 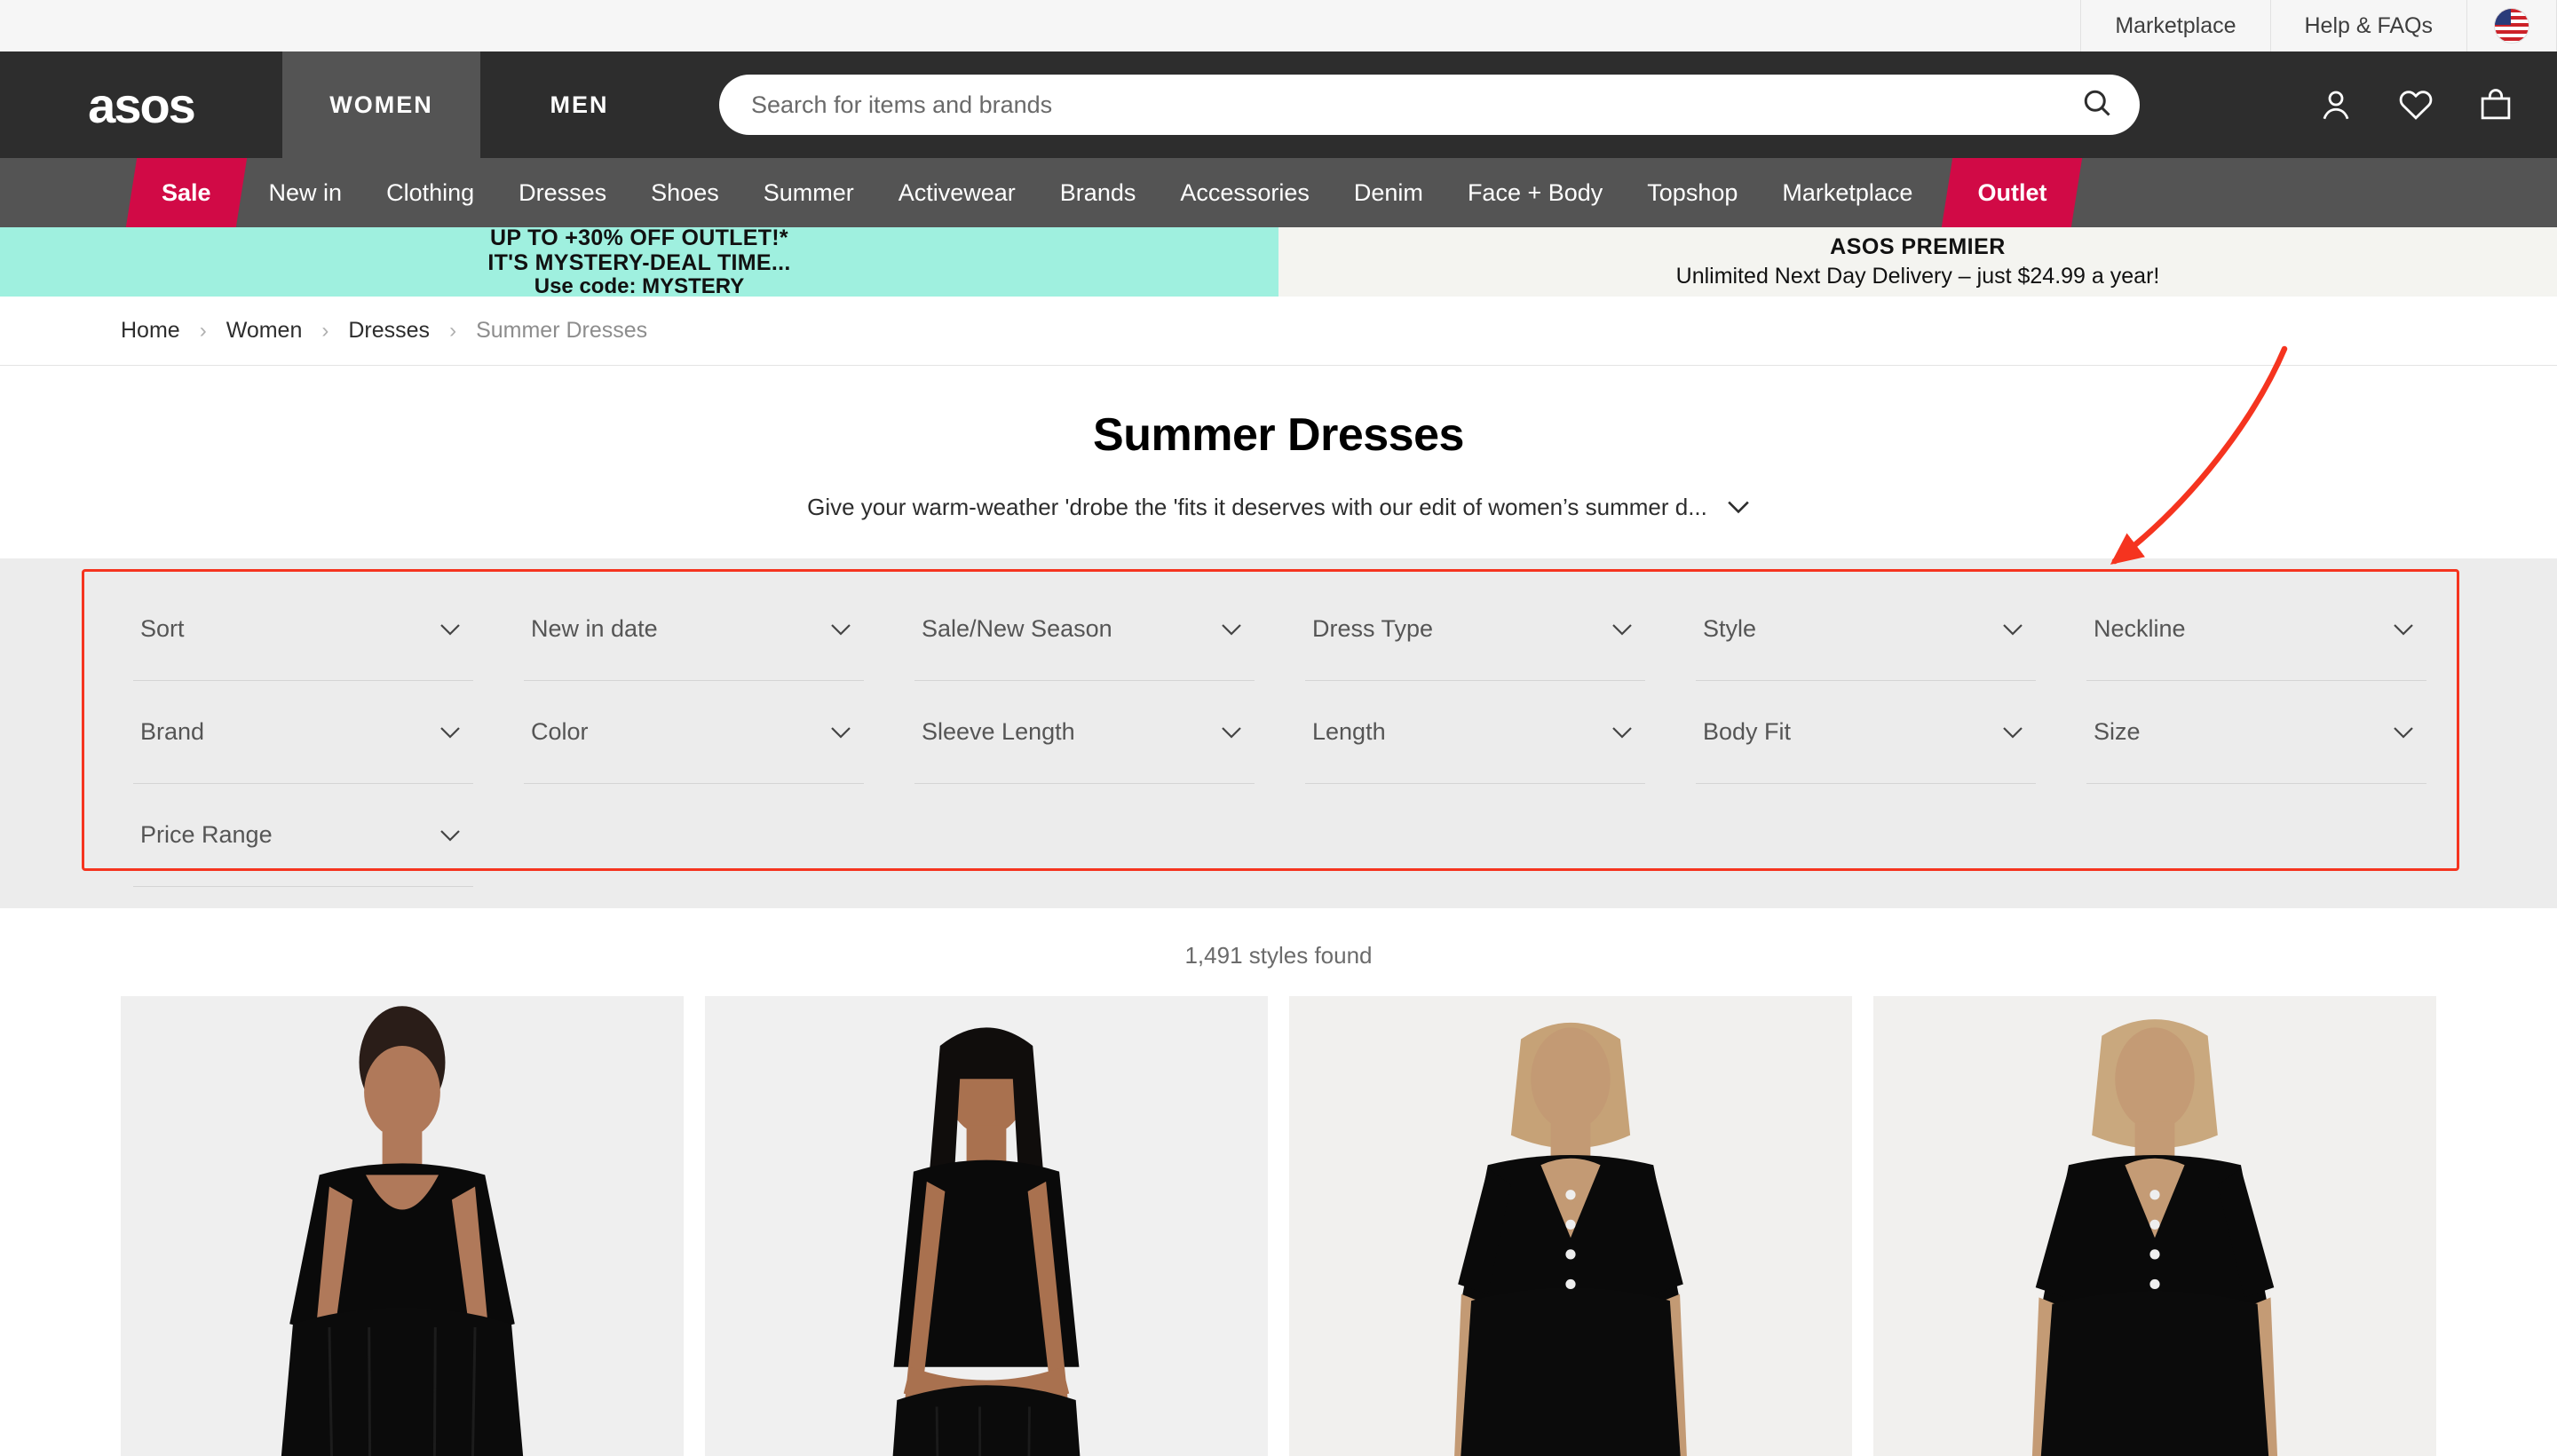 I want to click on marketplace-link: Marketplace, so click(x=2174, y=25).